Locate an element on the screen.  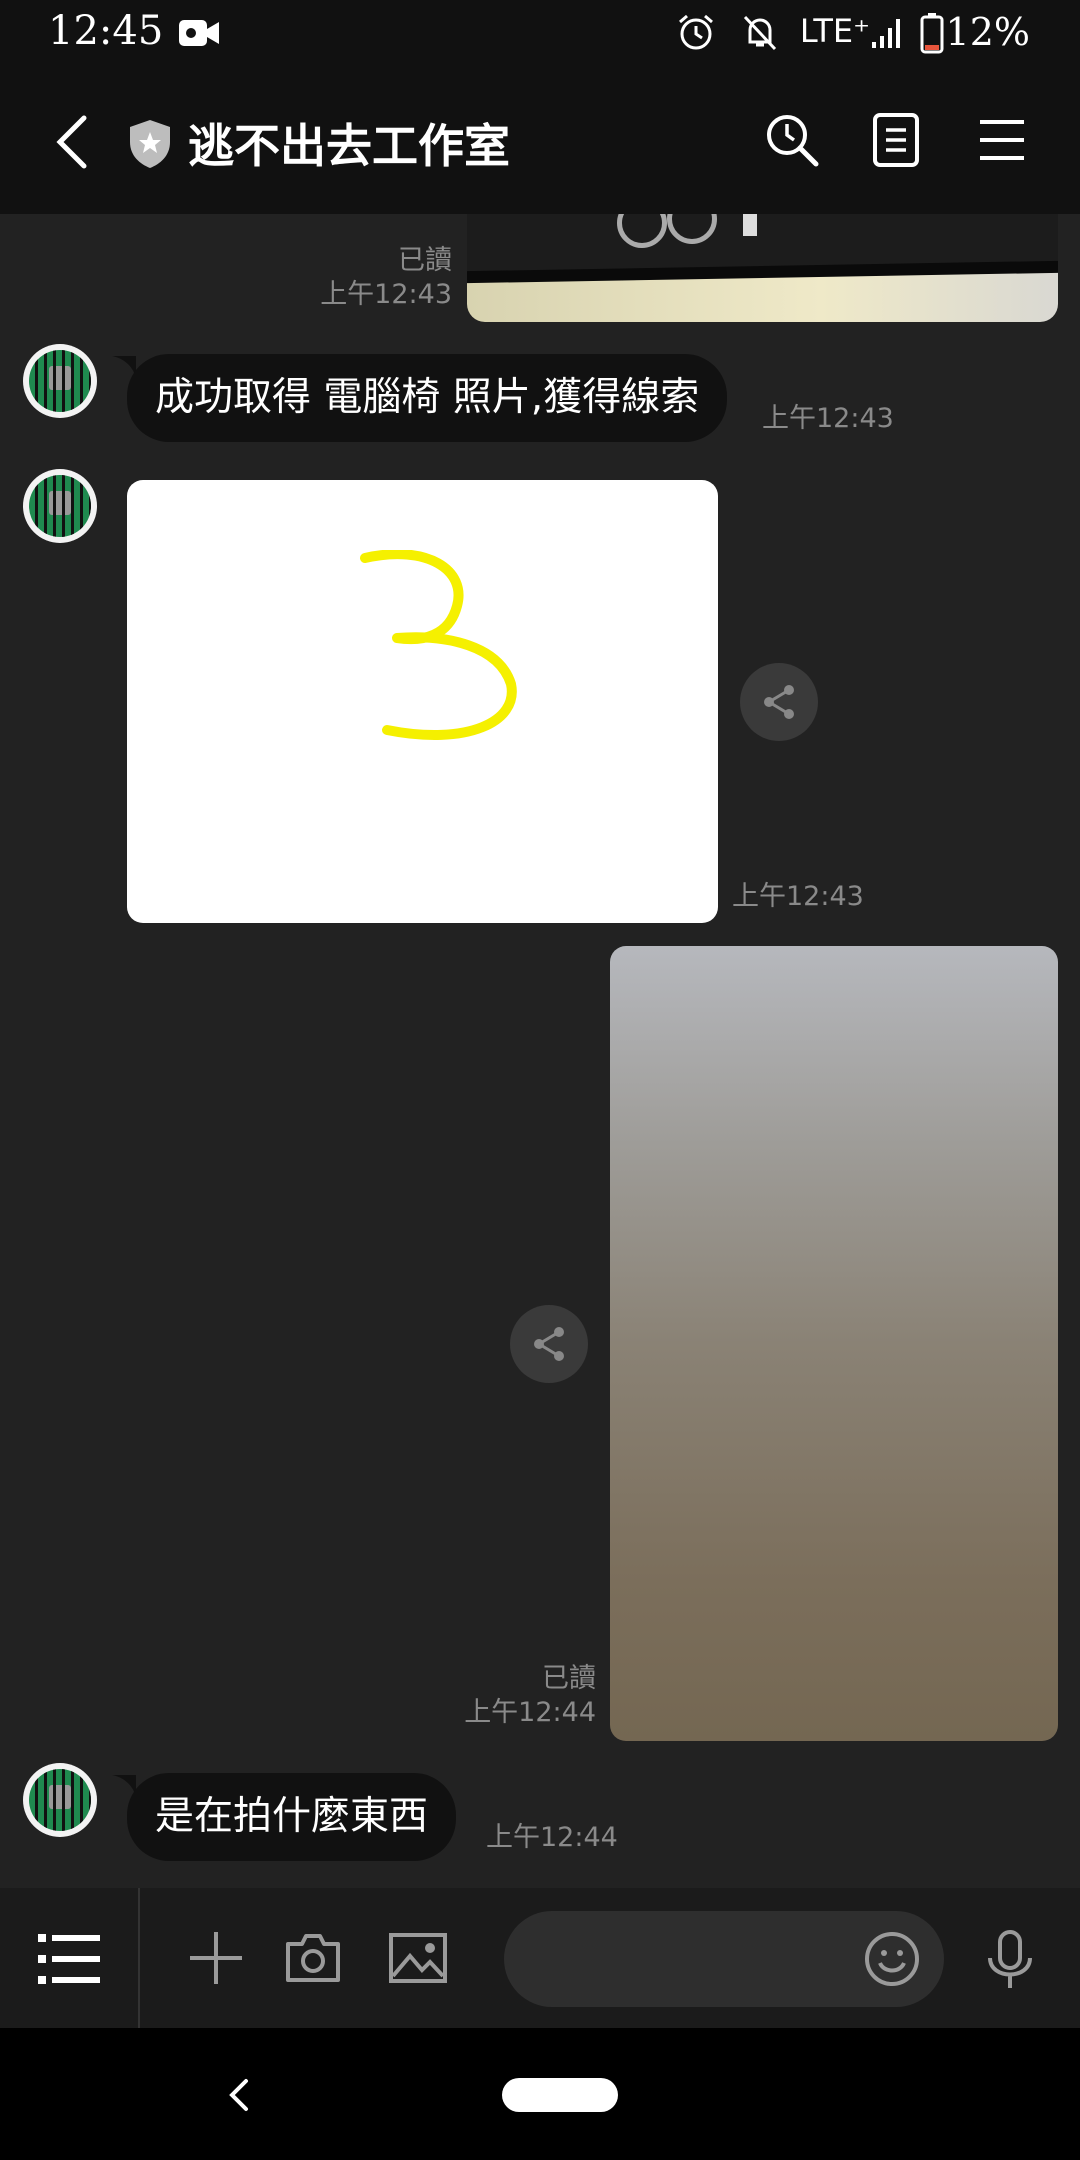
input-bar is located at coordinates (540, 1958).